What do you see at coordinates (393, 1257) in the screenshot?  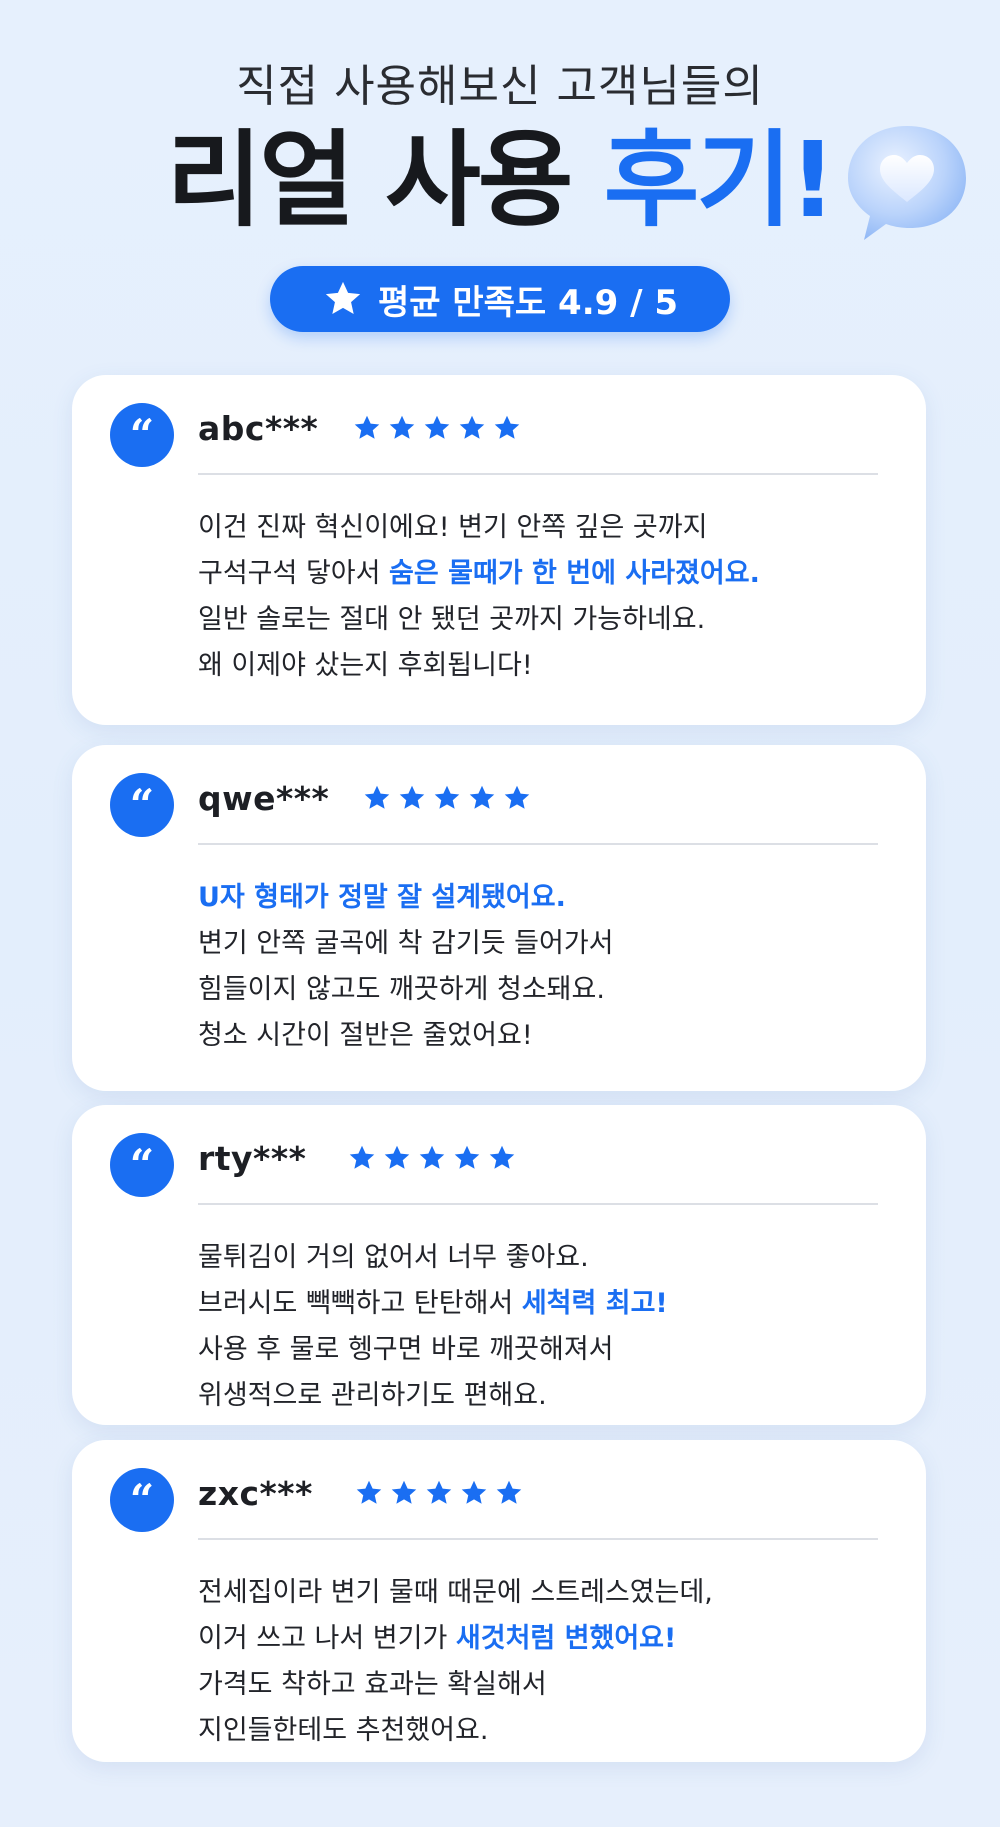 I see `review-line-text: 물튀김이 거의 없어서 너무 좋아요.` at bounding box center [393, 1257].